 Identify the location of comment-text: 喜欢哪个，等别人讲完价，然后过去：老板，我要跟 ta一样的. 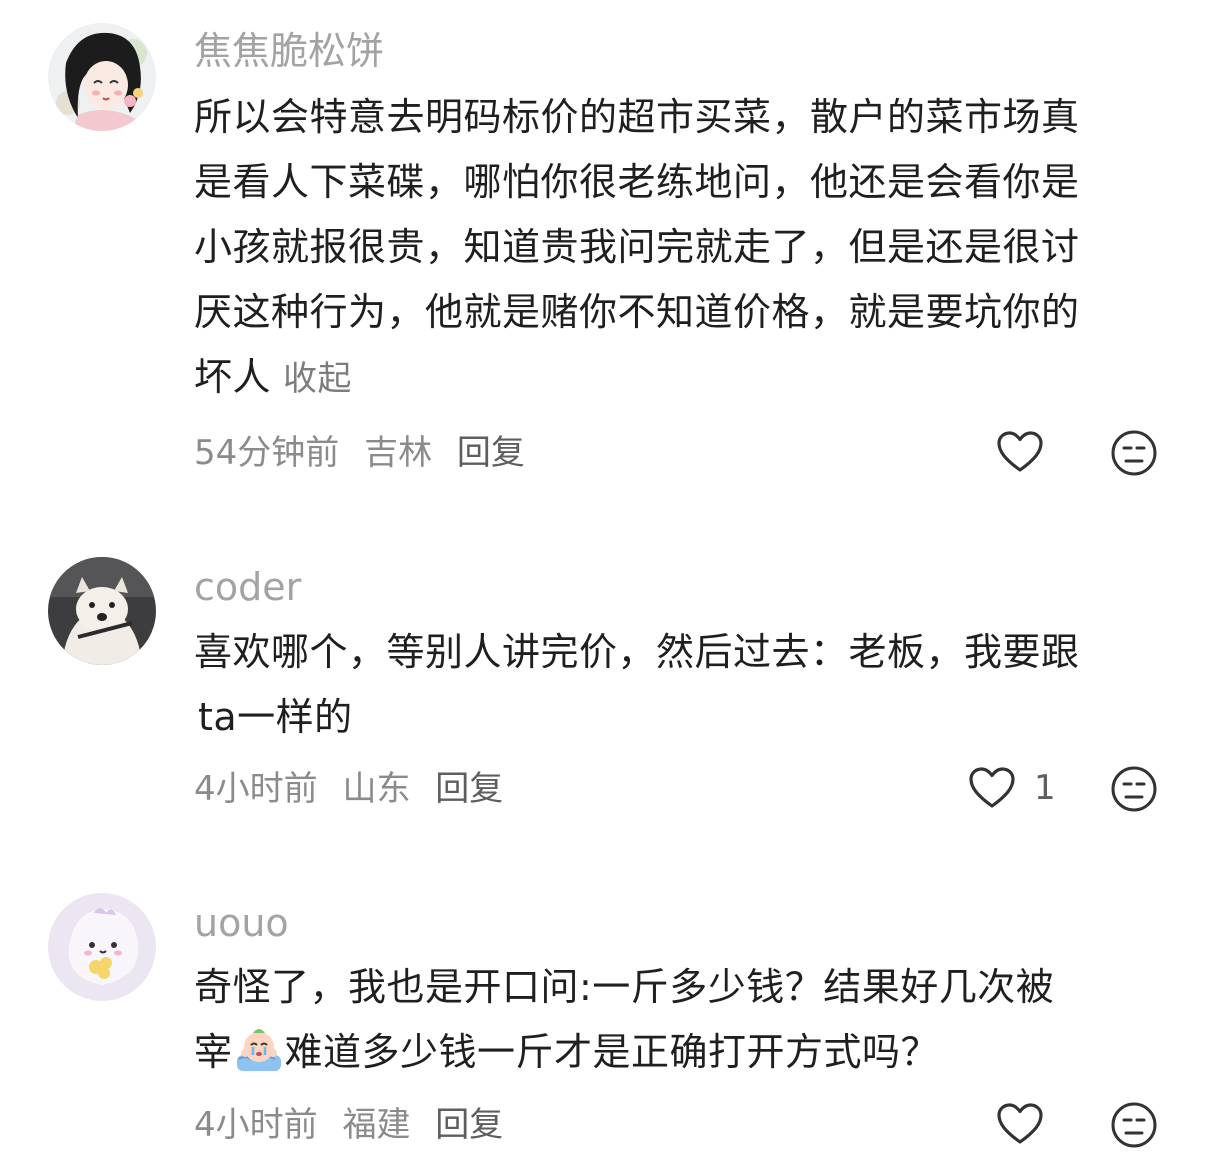
(679, 685).